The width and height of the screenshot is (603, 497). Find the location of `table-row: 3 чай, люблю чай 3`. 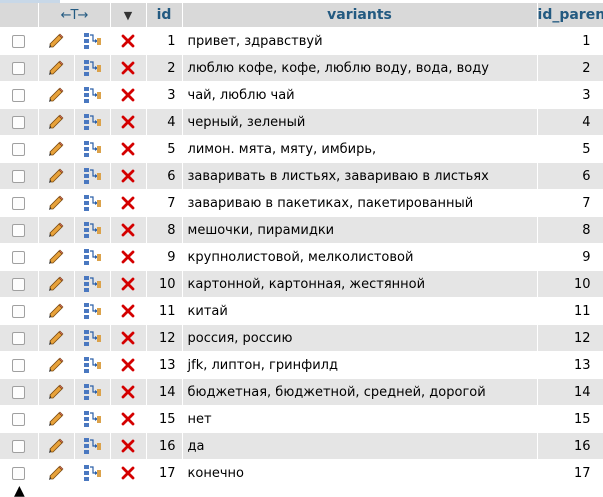

table-row: 3 чай, люблю чай 3 is located at coordinates (301, 95).